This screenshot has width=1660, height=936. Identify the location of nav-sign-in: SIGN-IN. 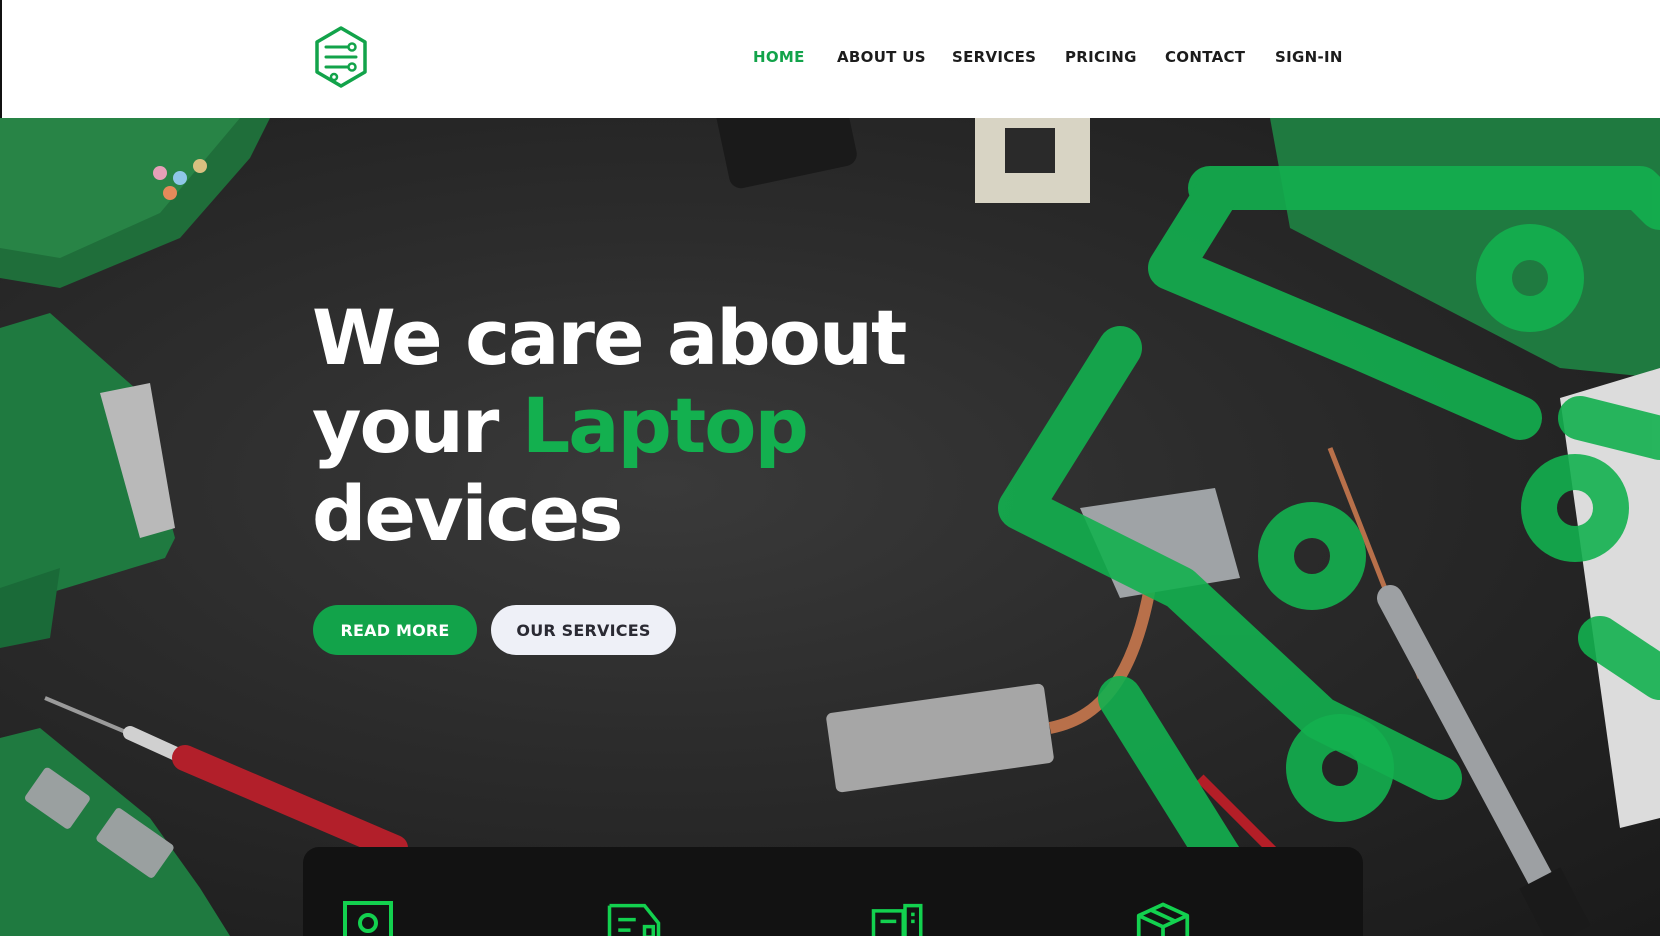
(1309, 57).